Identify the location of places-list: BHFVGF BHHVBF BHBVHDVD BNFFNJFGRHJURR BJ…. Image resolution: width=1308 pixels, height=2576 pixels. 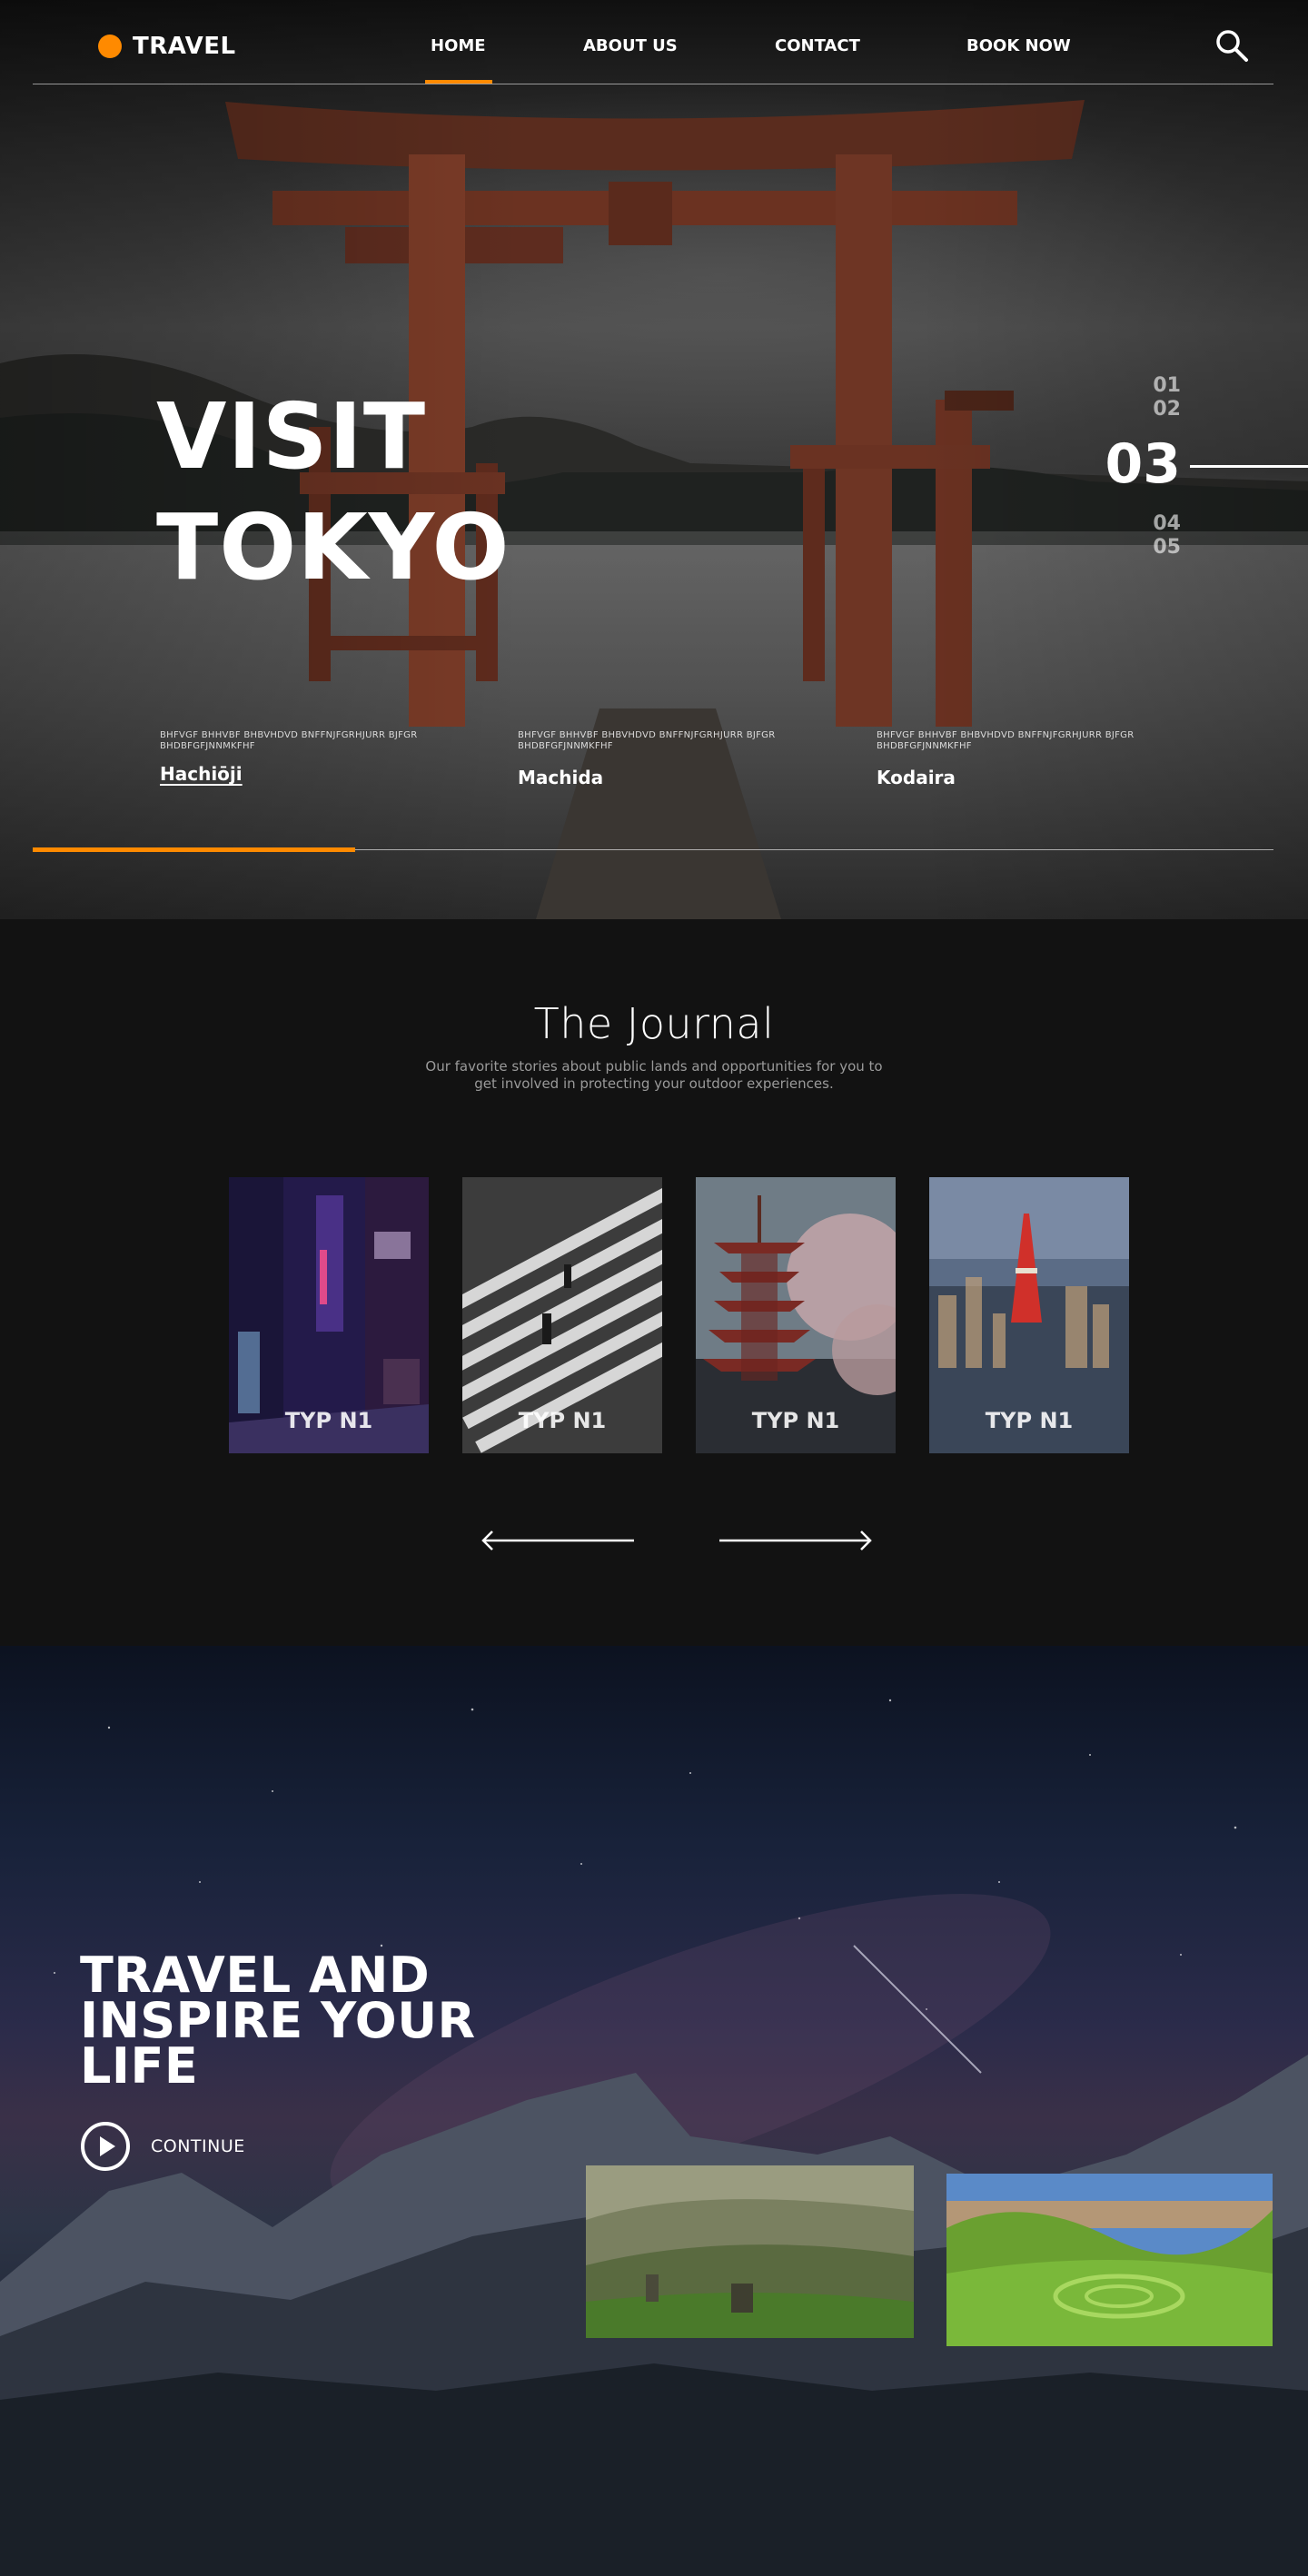
(654, 775).